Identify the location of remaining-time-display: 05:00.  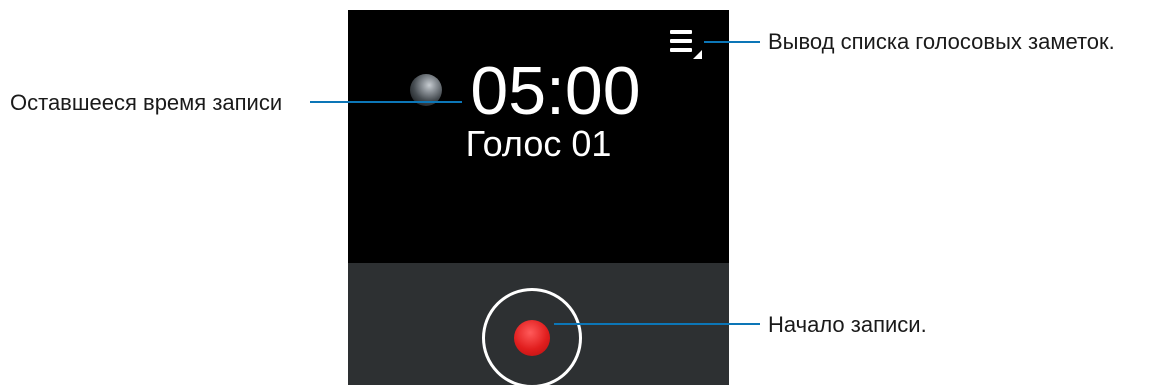
(538, 91).